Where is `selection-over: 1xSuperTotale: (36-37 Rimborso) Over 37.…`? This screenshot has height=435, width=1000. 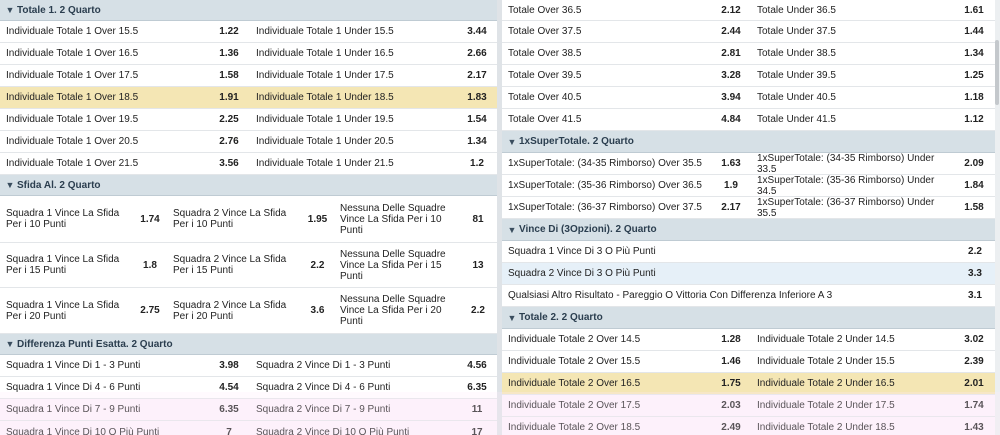
selection-over: 1xSuperTotale: (36-37 Rimborso) Over 37.… is located at coordinates (626, 207).